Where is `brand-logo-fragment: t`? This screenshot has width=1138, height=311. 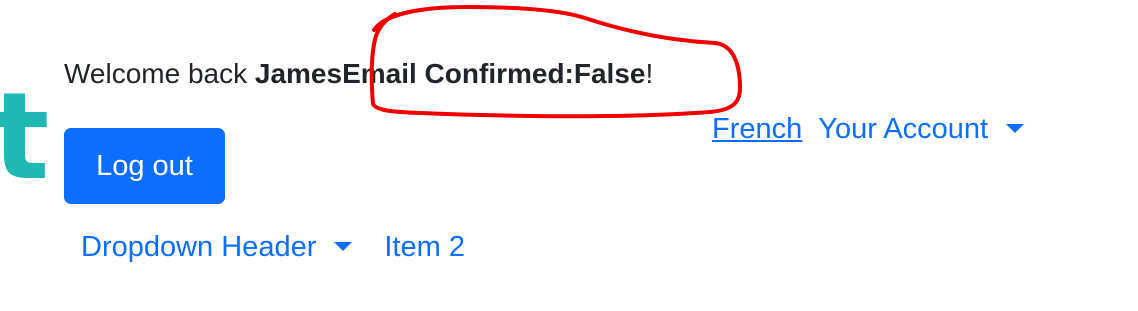 brand-logo-fragment: t is located at coordinates (25, 137).